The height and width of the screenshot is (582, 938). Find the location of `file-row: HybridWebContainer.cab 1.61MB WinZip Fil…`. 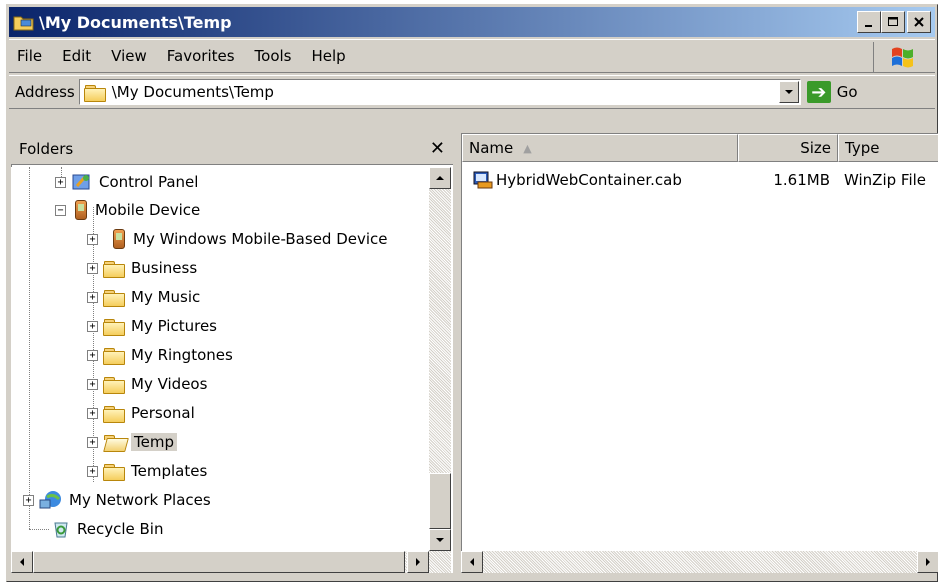

file-row: HybridWebContainer.cab 1.61MB WinZip Fil… is located at coordinates (700, 180).